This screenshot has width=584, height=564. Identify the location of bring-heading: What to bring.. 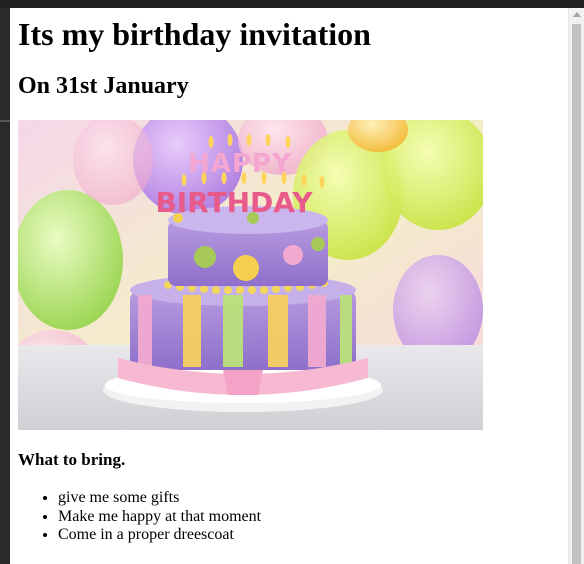
(72, 459).